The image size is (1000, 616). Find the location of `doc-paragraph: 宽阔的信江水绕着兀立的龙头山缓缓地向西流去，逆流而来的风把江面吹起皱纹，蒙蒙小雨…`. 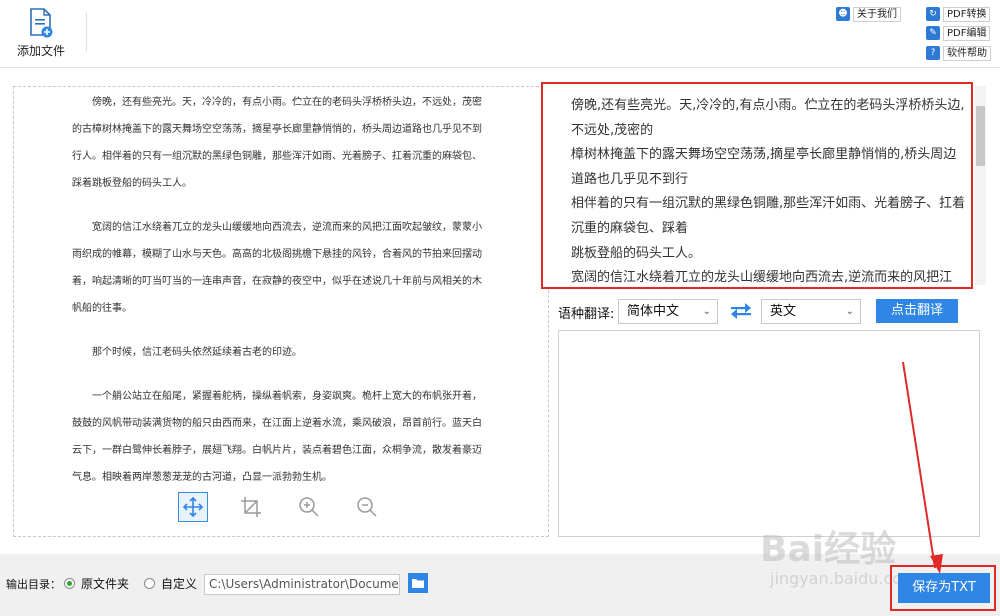

doc-paragraph: 宽阔的信江水绕着兀立的龙头山缓缓地向西流去，逆流而来的风把江面吹起皱纹，蒙蒙小雨… is located at coordinates (277, 268).